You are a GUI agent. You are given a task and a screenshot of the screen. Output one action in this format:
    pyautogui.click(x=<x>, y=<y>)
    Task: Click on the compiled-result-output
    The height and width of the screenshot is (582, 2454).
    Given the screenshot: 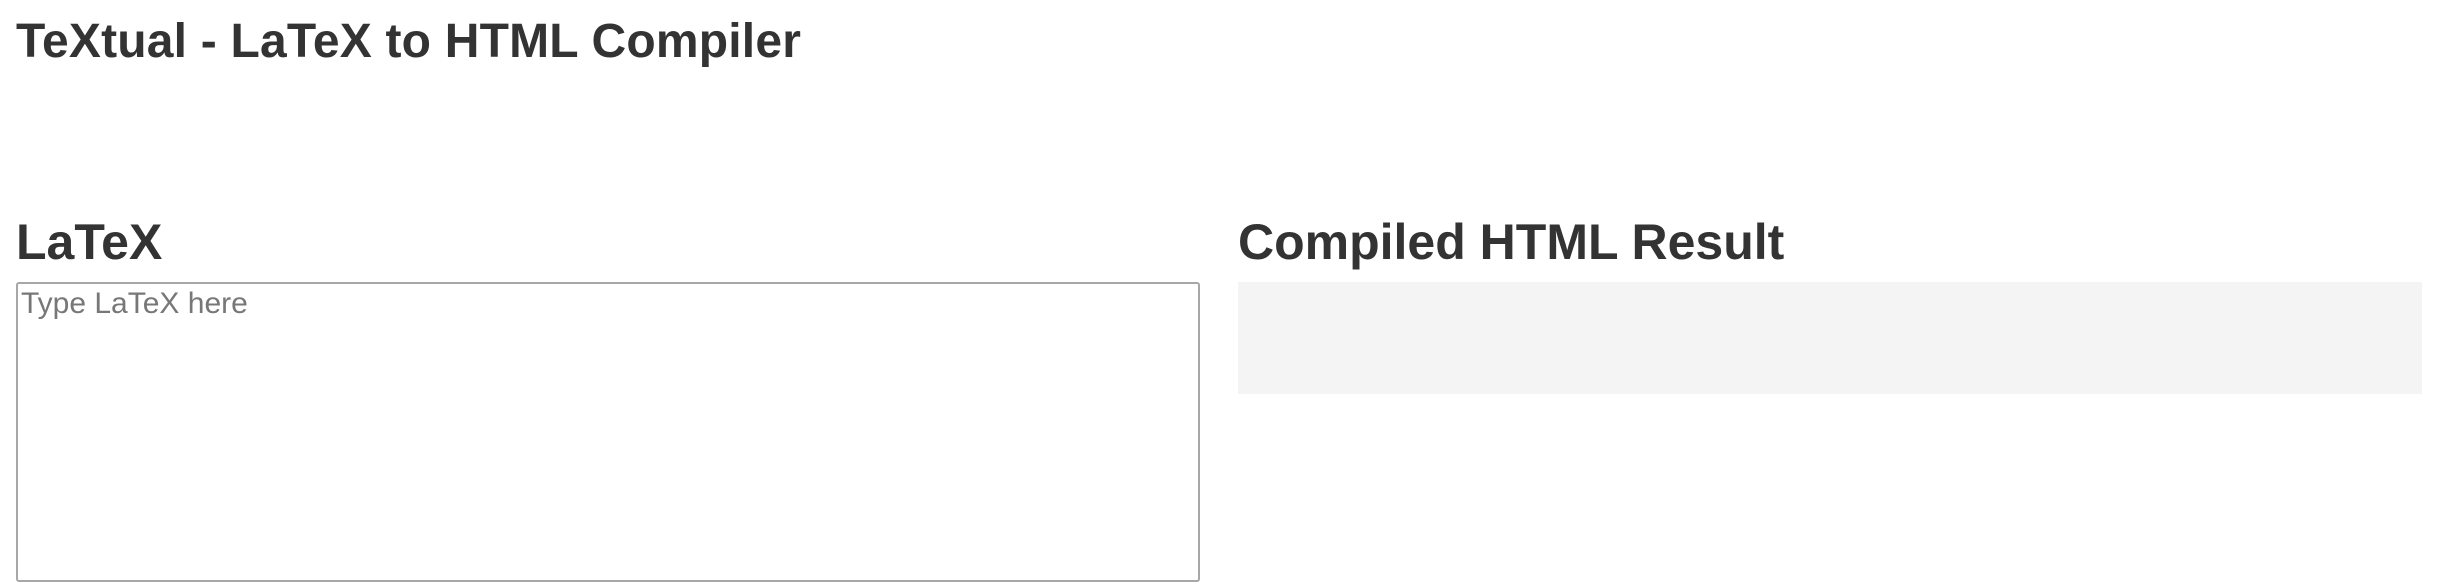 What is the action you would take?
    pyautogui.click(x=1830, y=338)
    